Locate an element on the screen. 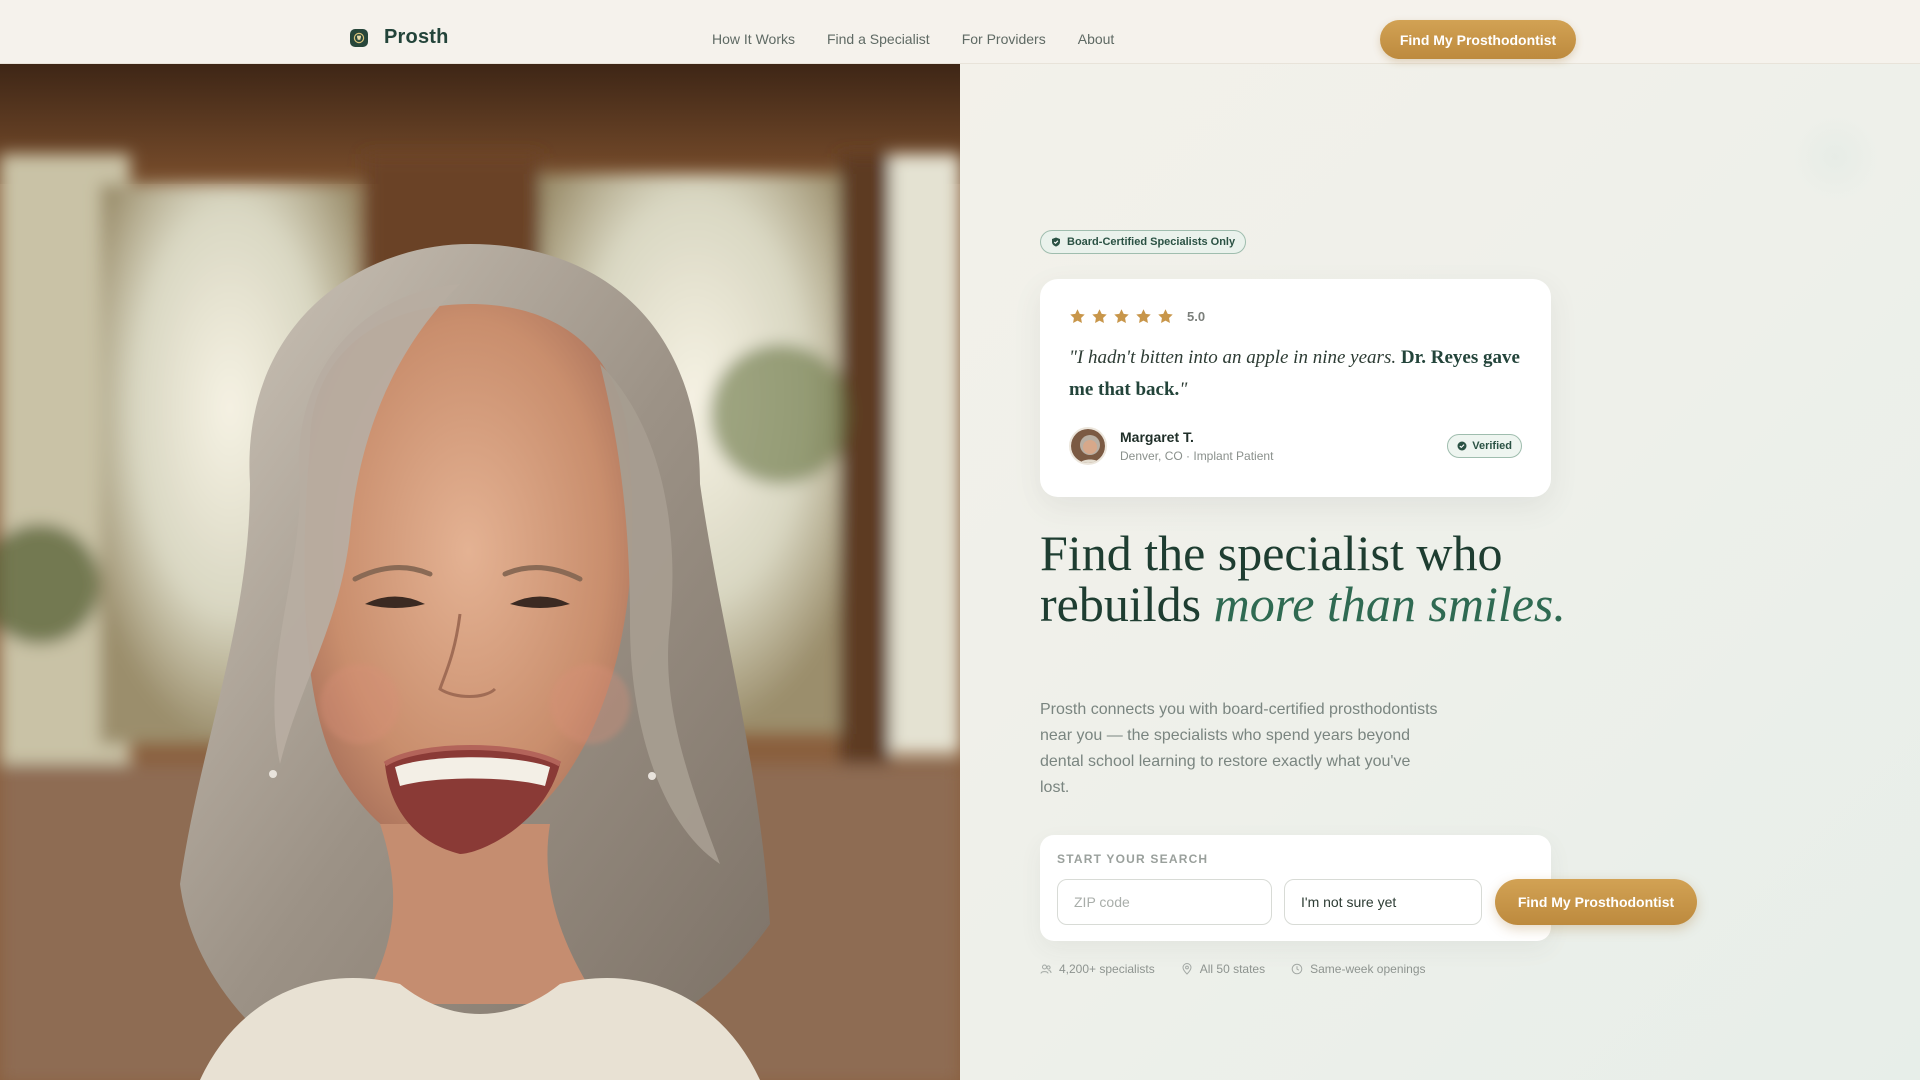  nav-find-a-specialist: Find a Specialist is located at coordinates (878, 39).